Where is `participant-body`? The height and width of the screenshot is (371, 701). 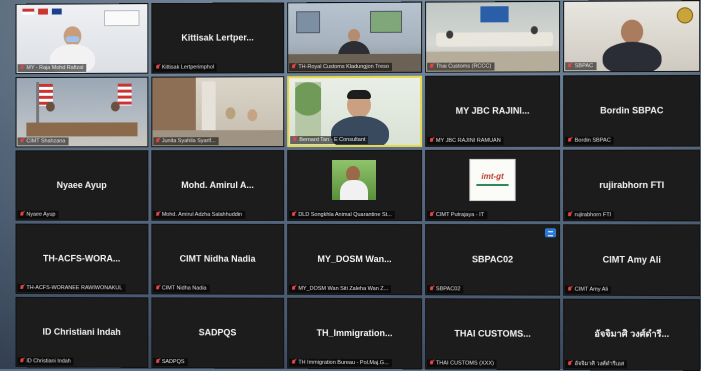
participant-body is located at coordinates (632, 57).